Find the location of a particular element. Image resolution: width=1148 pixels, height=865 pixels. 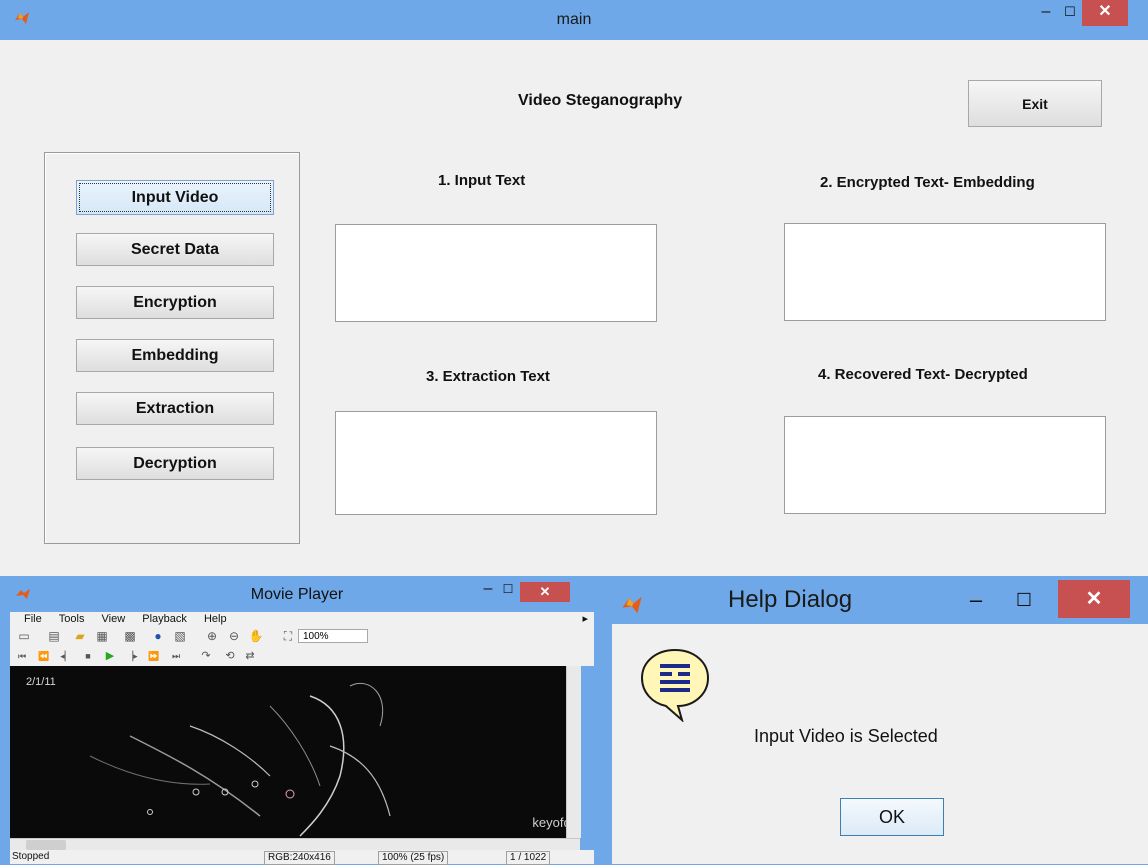

recovered-text-box is located at coordinates (945, 465).